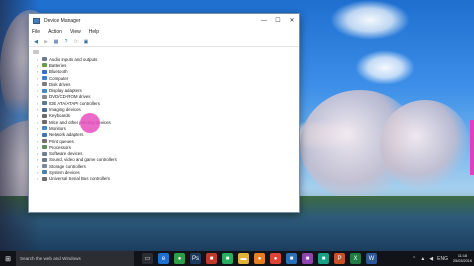 Image resolution: width=474 pixels, height=266 pixels. I want to click on storage-icon, so click(44, 166).